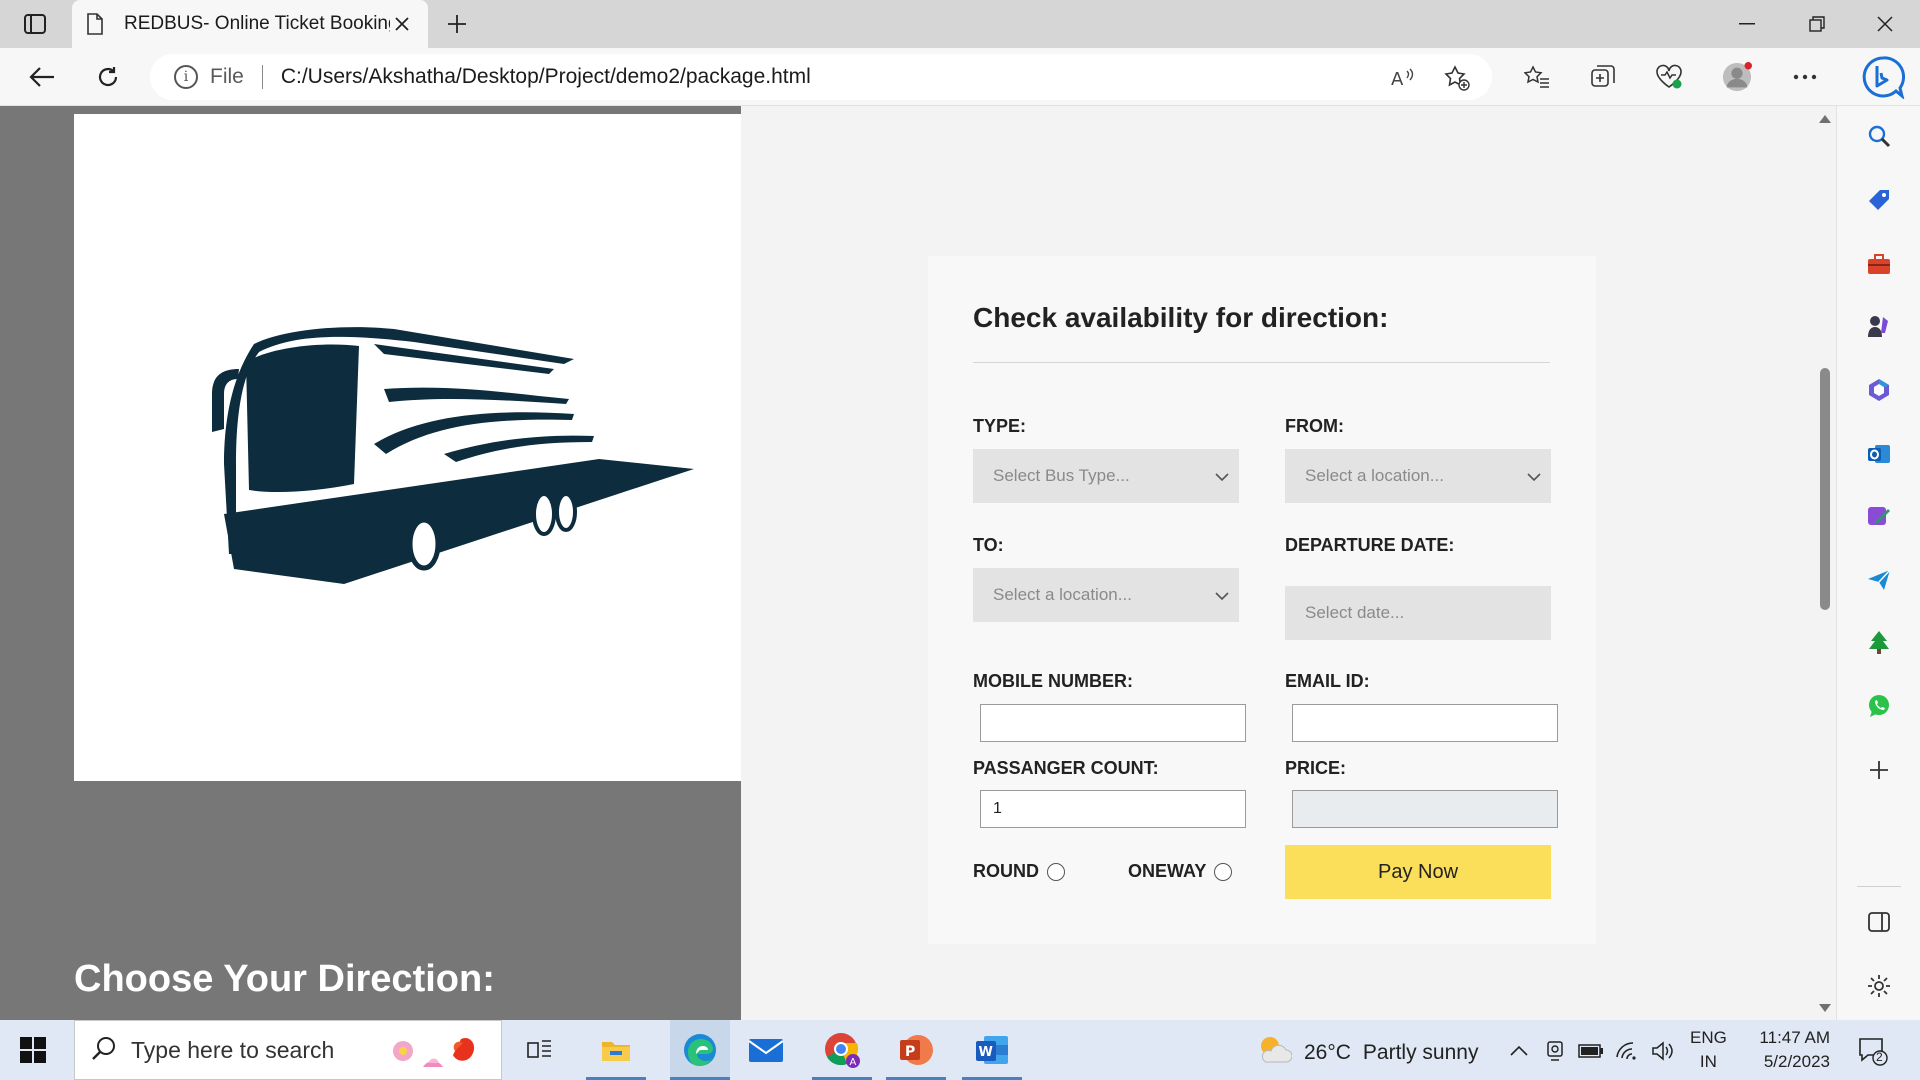 The height and width of the screenshot is (1080, 1920). What do you see at coordinates (1420, 1052) in the screenshot?
I see `weather-text: Partly sunny` at bounding box center [1420, 1052].